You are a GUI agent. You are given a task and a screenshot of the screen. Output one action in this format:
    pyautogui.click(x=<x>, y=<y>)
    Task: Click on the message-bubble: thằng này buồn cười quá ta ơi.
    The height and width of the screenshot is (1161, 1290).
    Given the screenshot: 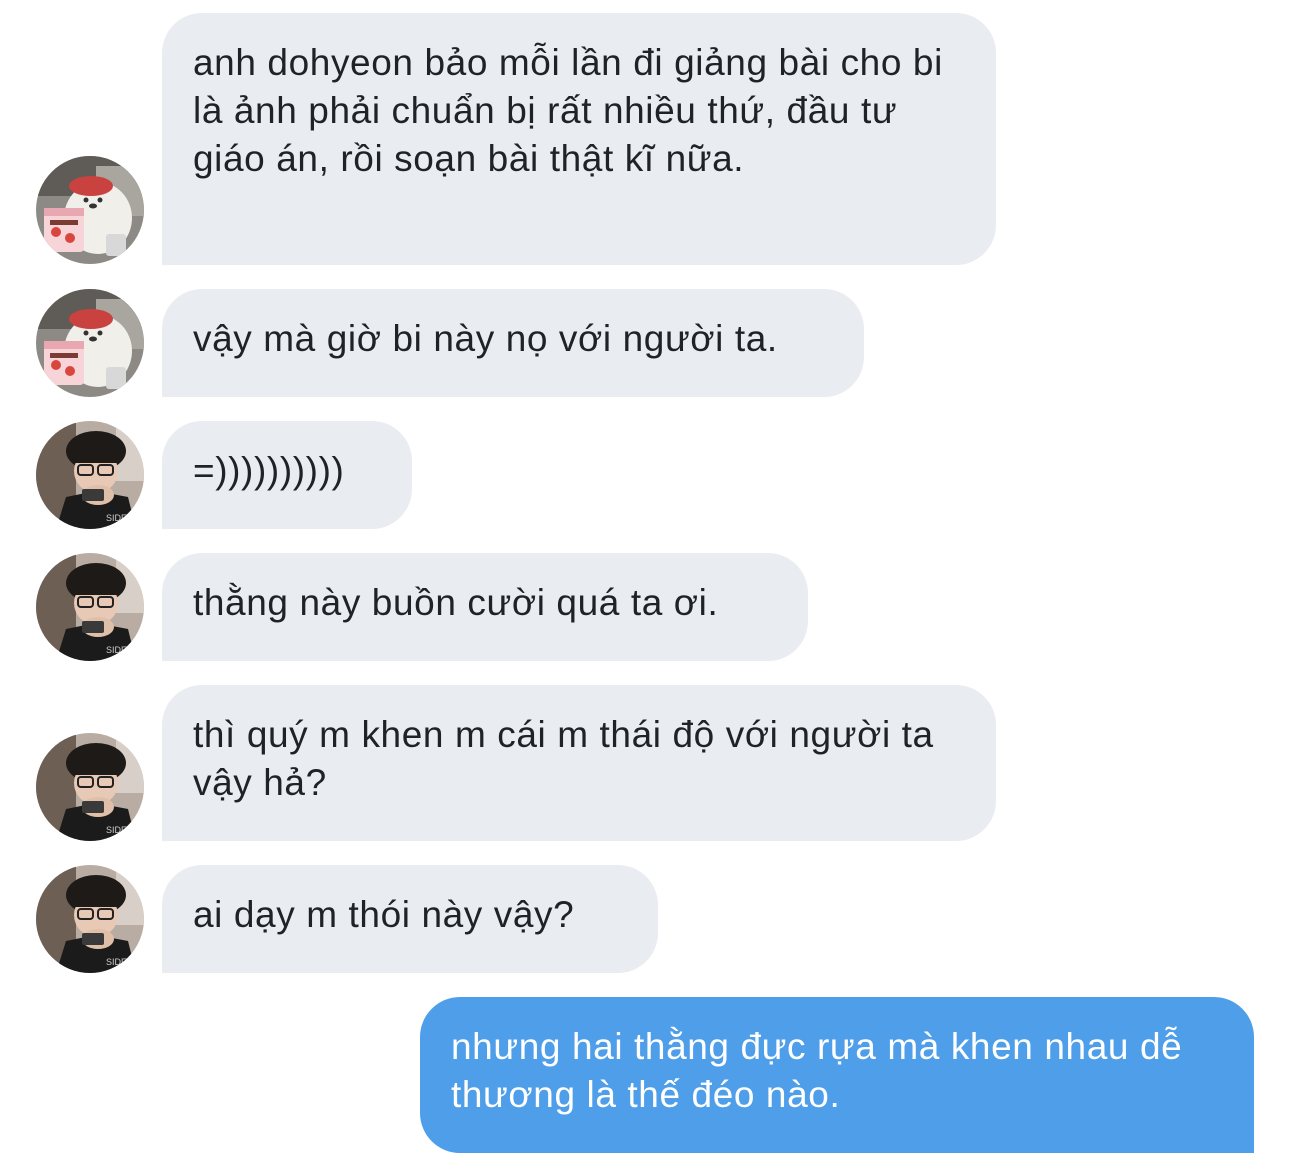 What is the action you would take?
    pyautogui.click(x=485, y=607)
    